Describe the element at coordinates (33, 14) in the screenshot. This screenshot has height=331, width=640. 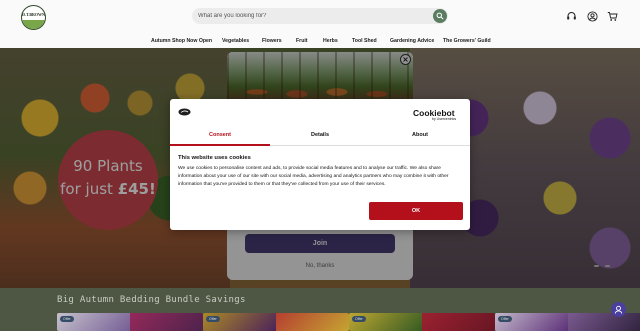
I see `logo-text: D.T.BROWN` at that location.